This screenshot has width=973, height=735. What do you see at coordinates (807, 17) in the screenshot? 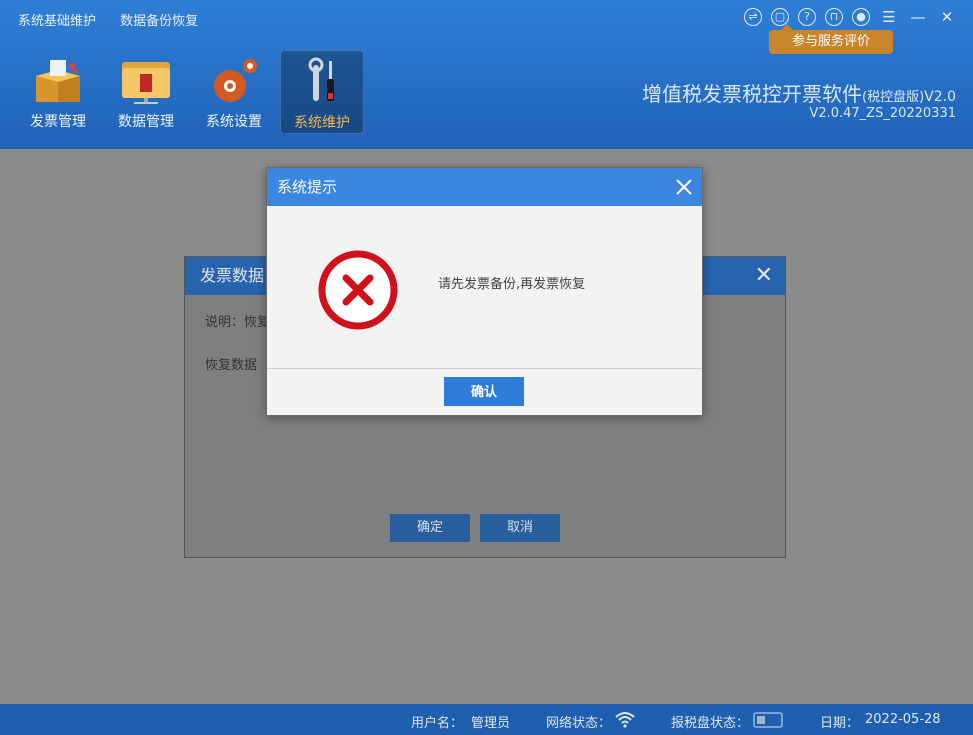
I see `help-icon: ?` at bounding box center [807, 17].